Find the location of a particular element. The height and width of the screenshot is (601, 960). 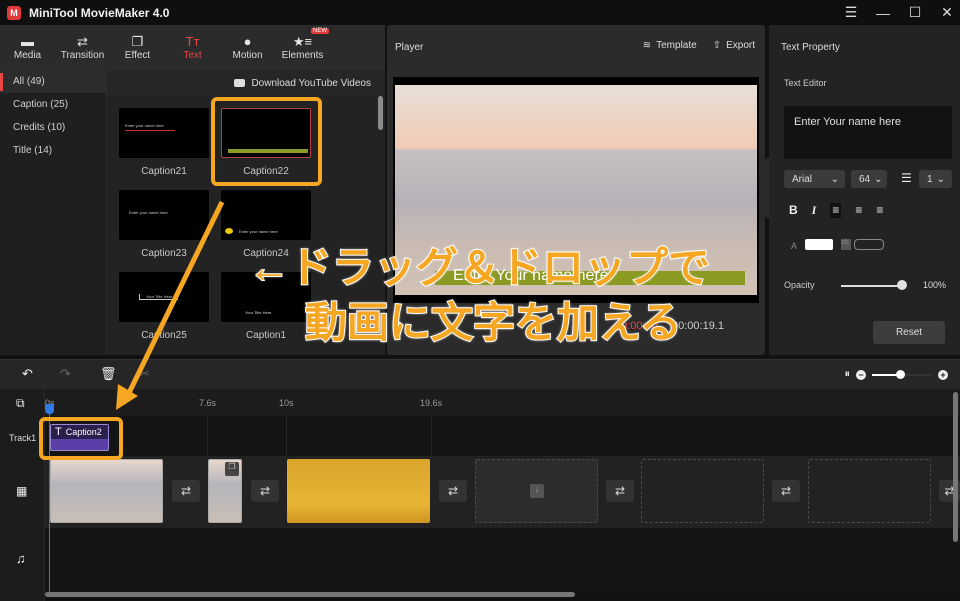

annotation-line2: 動画に文字を加える is located at coordinates (493, 322).